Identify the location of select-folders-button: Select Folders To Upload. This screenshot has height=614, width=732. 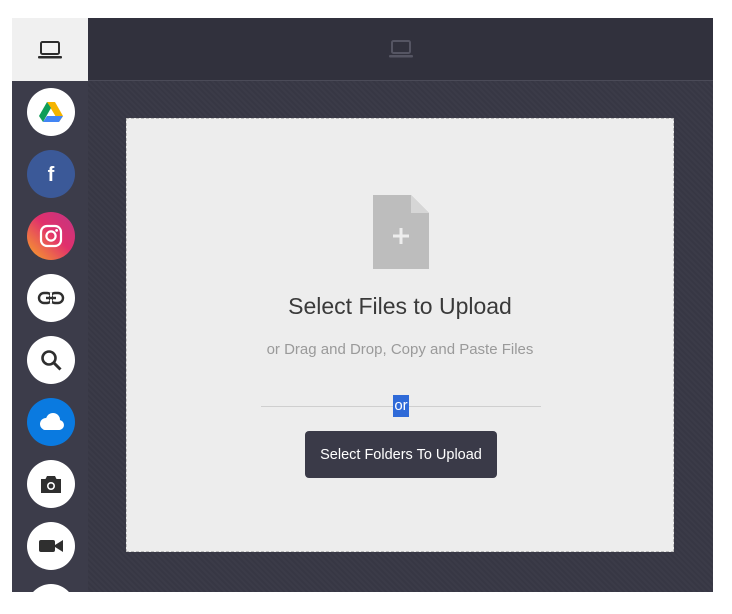
(401, 454).